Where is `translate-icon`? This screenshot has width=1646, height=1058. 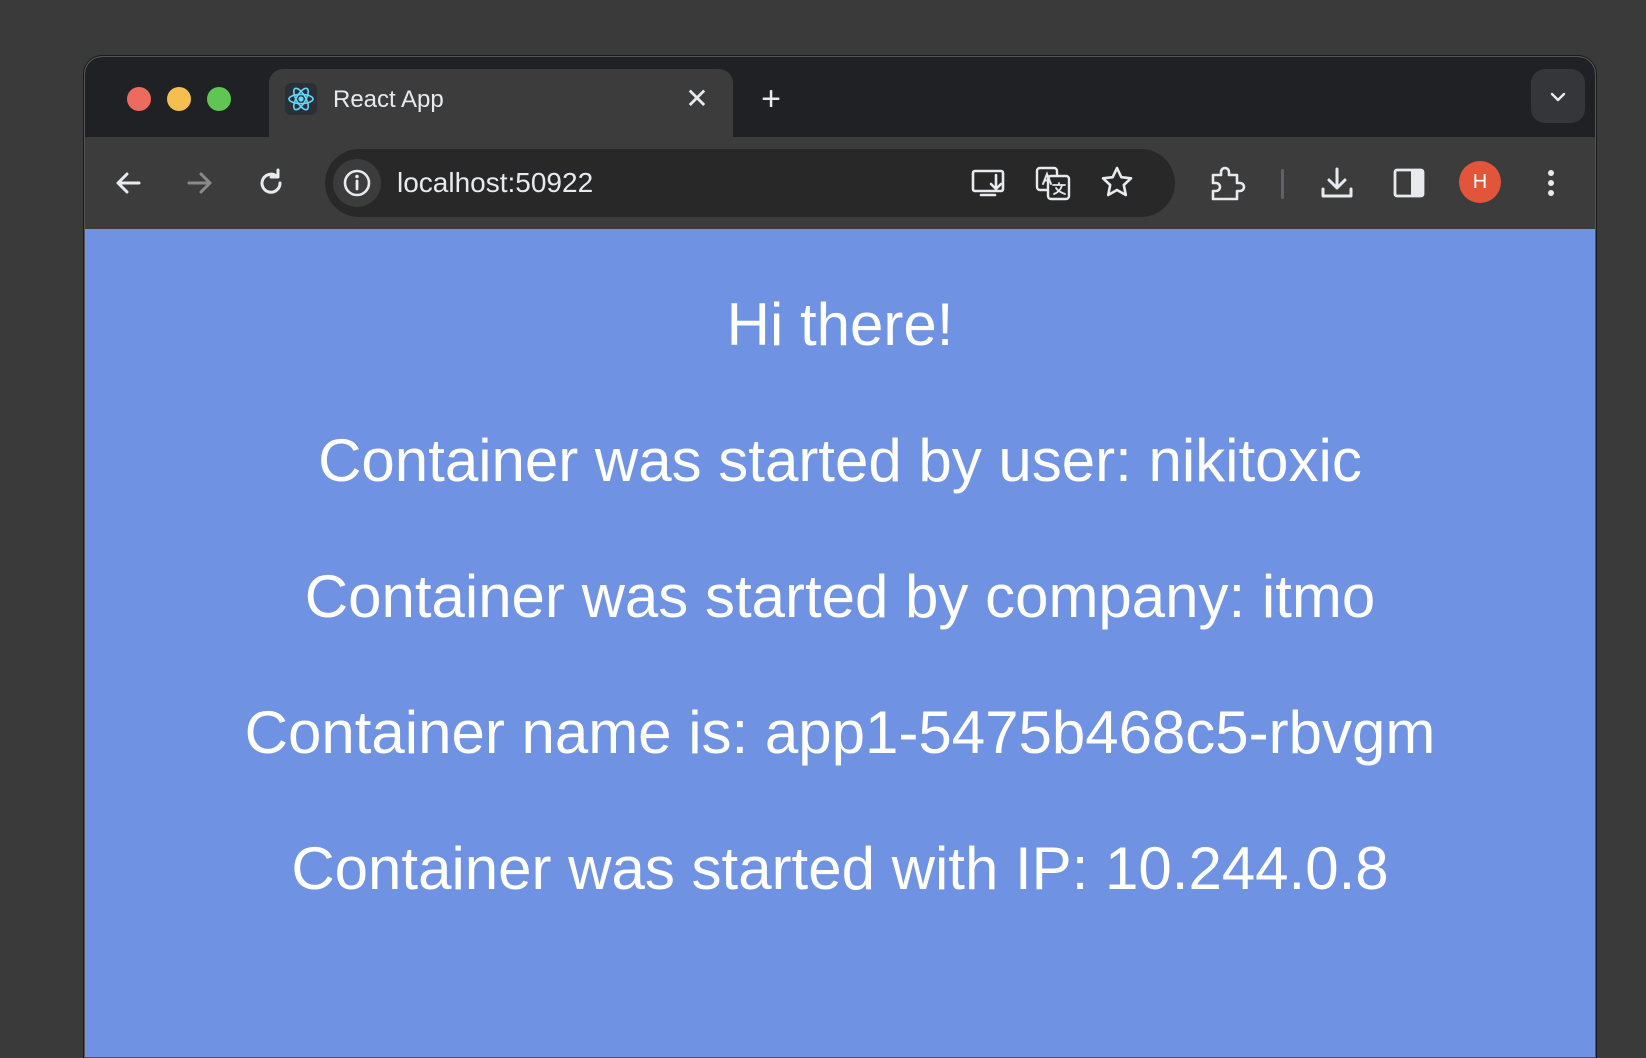 translate-icon is located at coordinates (1053, 183).